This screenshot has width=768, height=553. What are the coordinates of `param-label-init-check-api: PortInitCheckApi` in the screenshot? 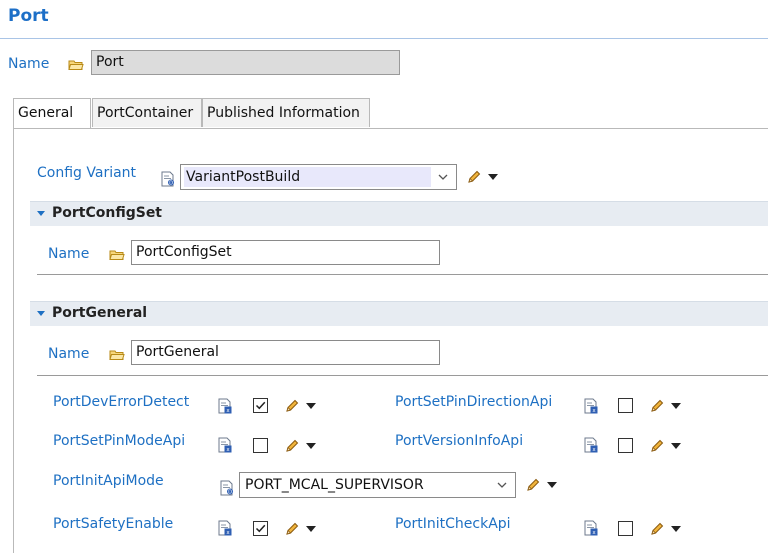 It's located at (453, 524).